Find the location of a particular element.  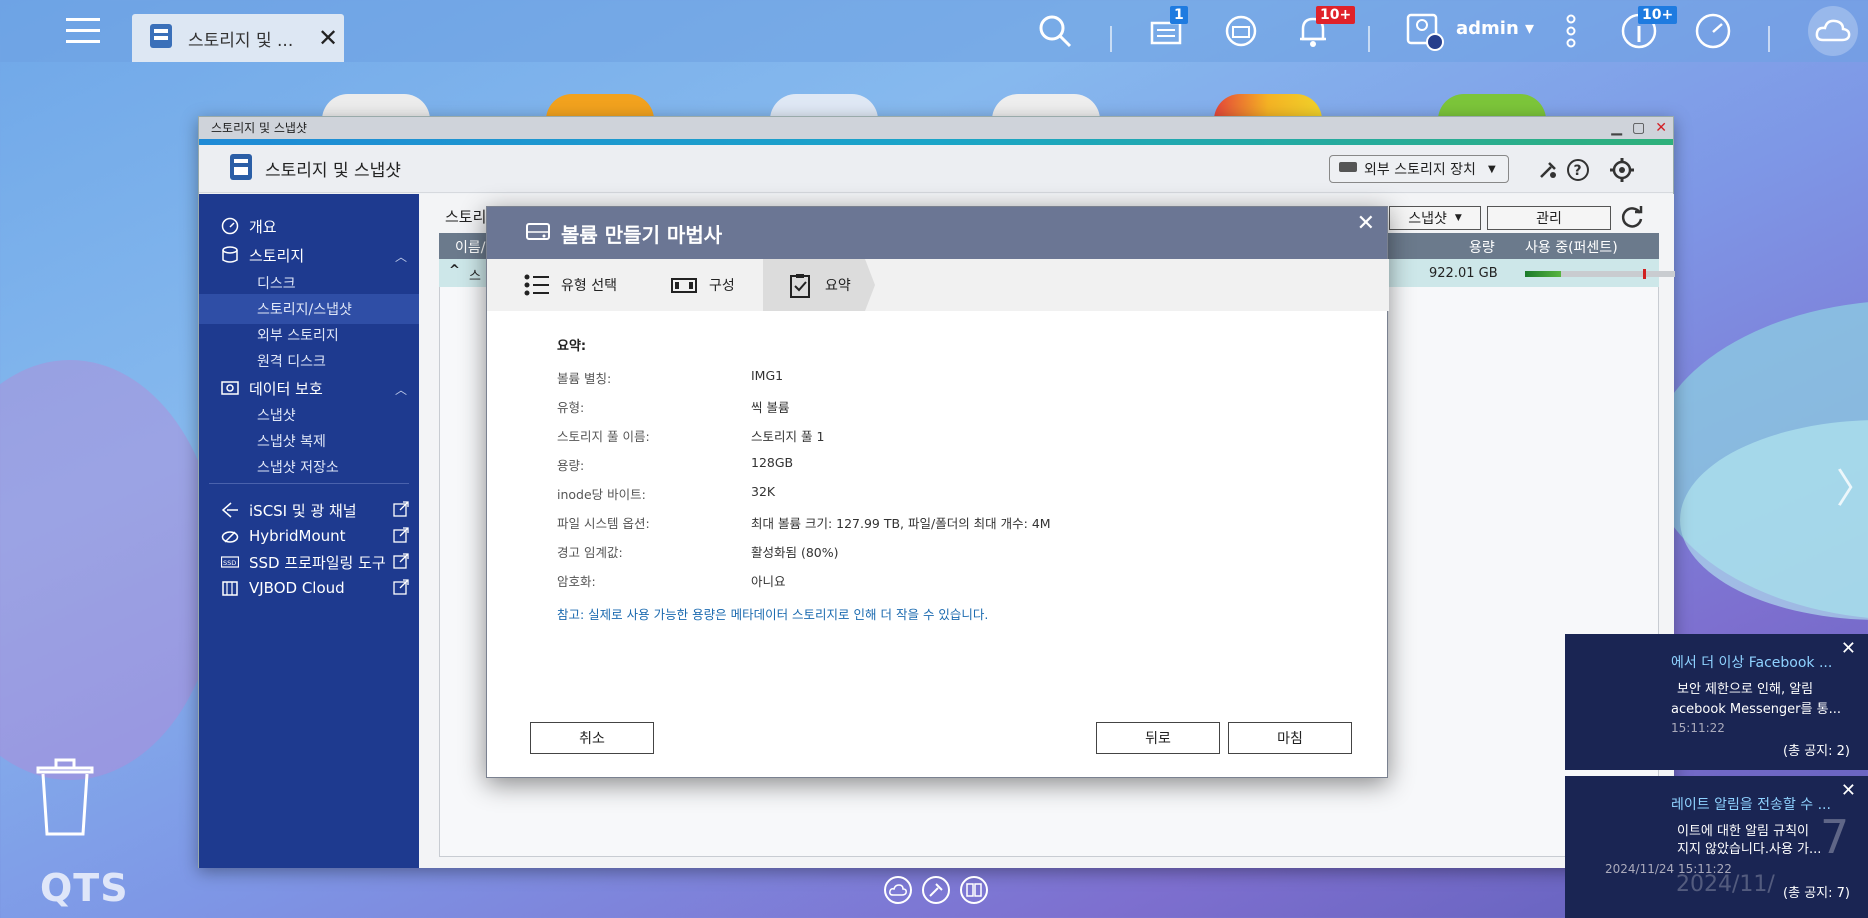

notifications-badge: 10+ is located at coordinates (1336, 15).